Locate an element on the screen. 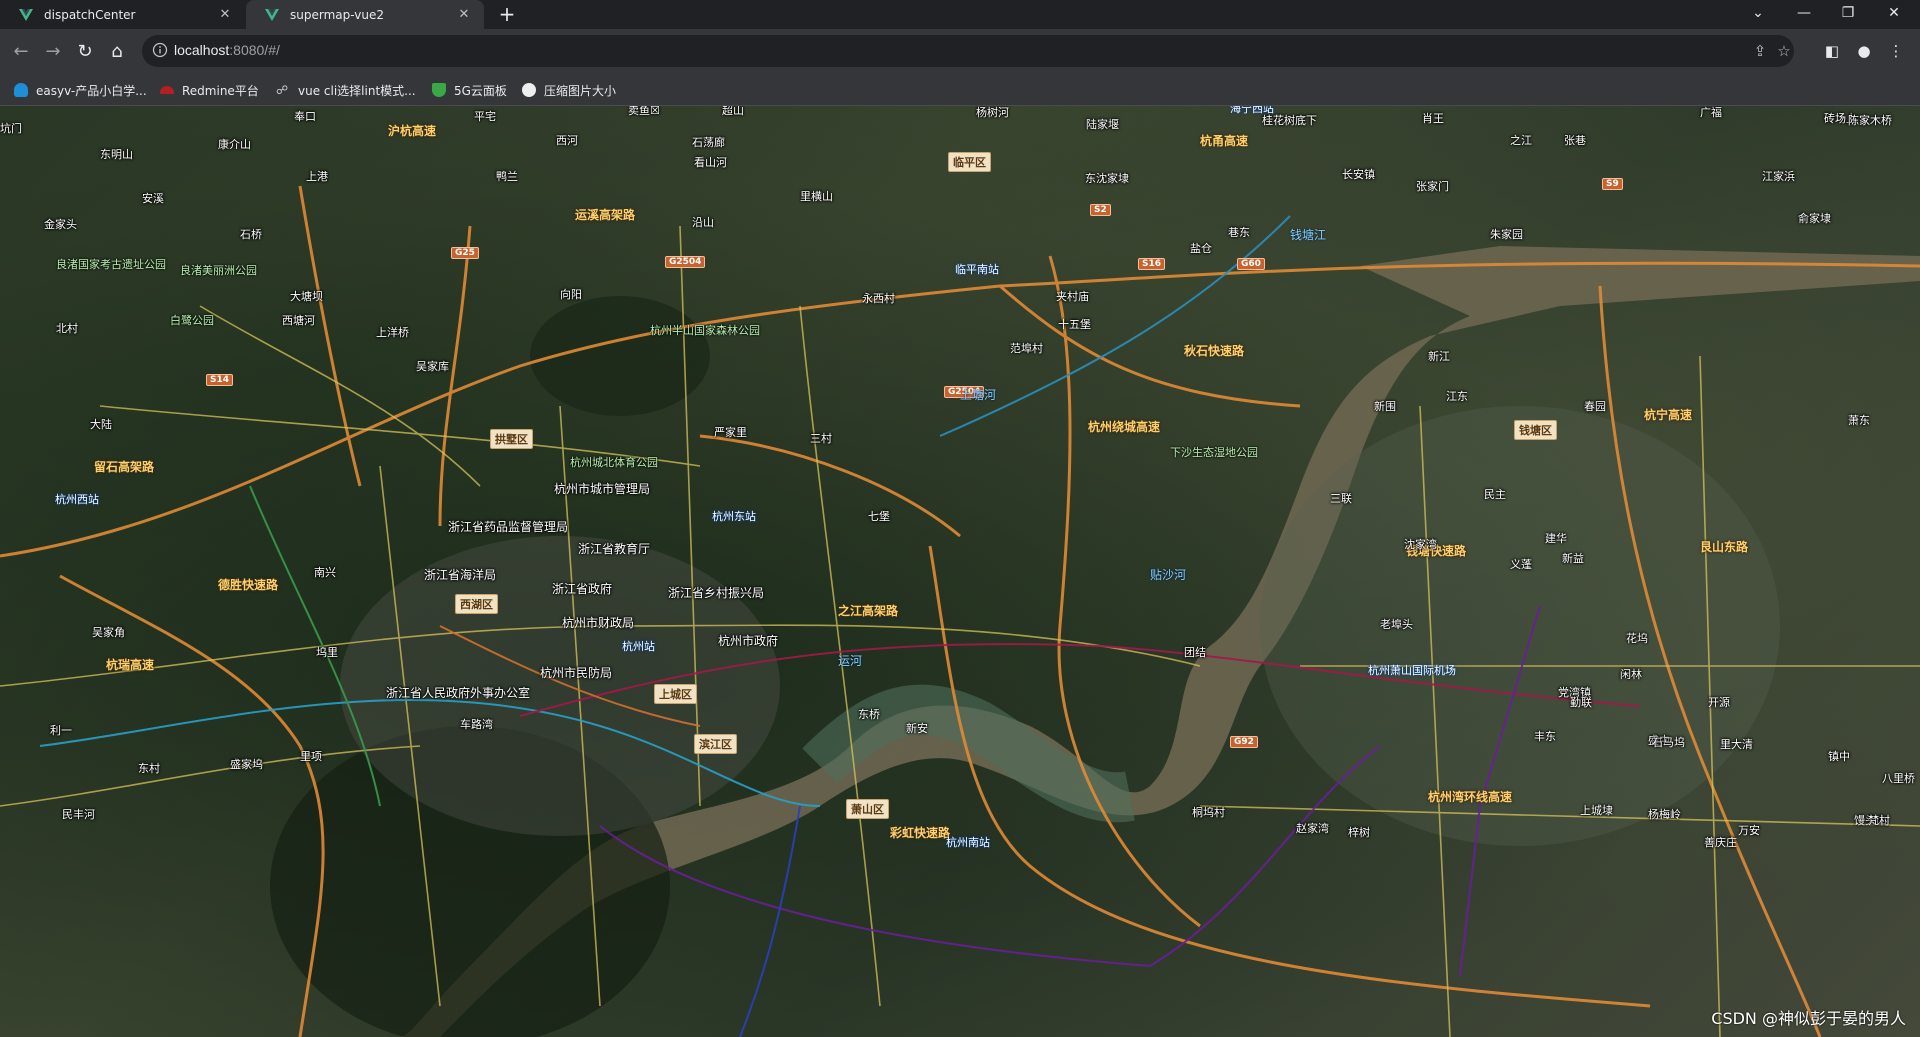 The width and height of the screenshot is (1920, 1037). place-label: 新围 is located at coordinates (1385, 406).